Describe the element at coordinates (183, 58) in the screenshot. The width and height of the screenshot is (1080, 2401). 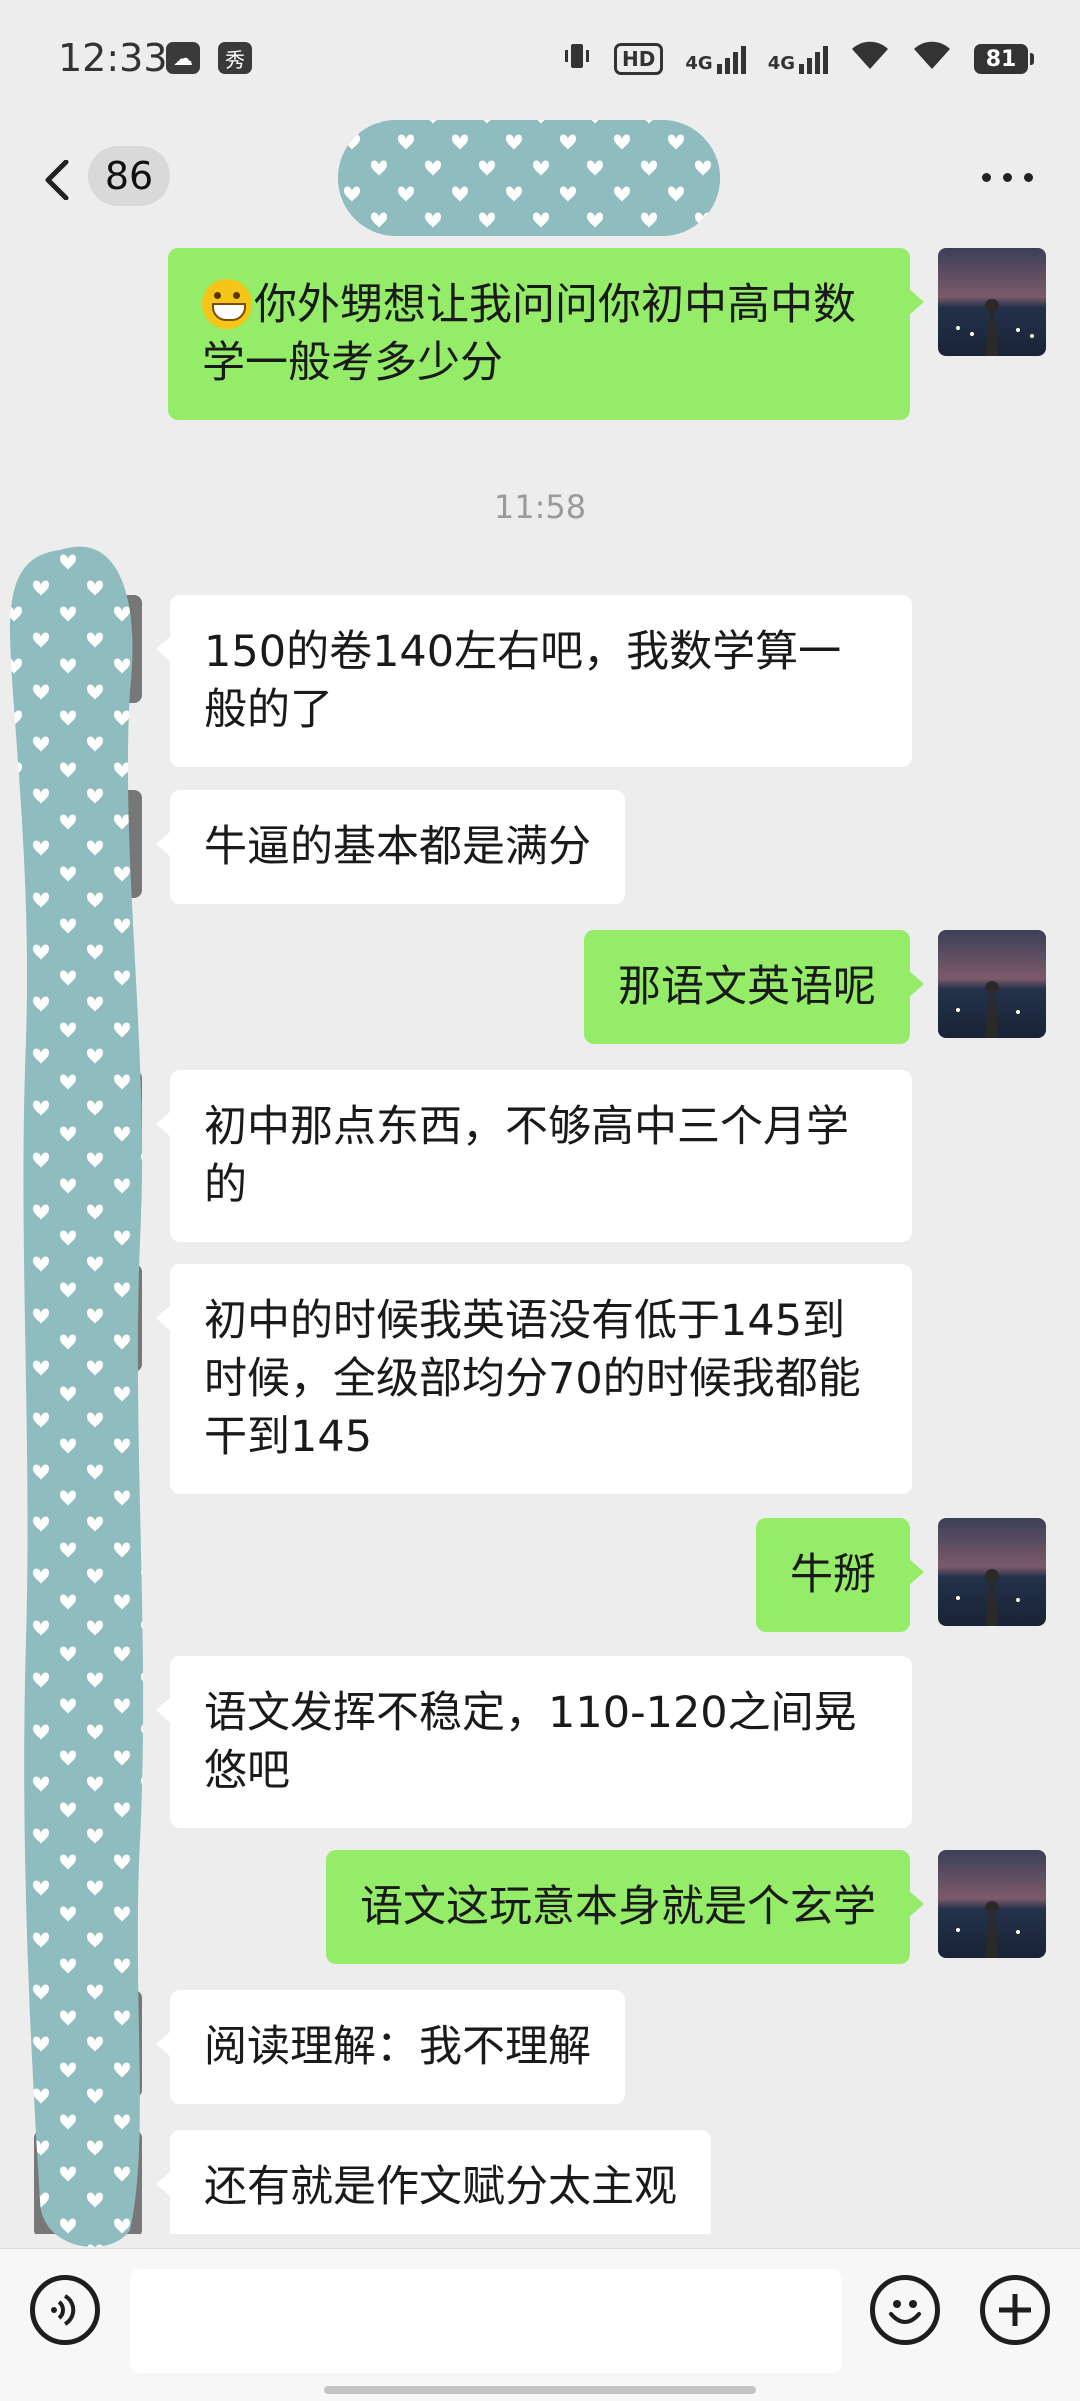
I see `wechat-notification-icon: ☁` at that location.